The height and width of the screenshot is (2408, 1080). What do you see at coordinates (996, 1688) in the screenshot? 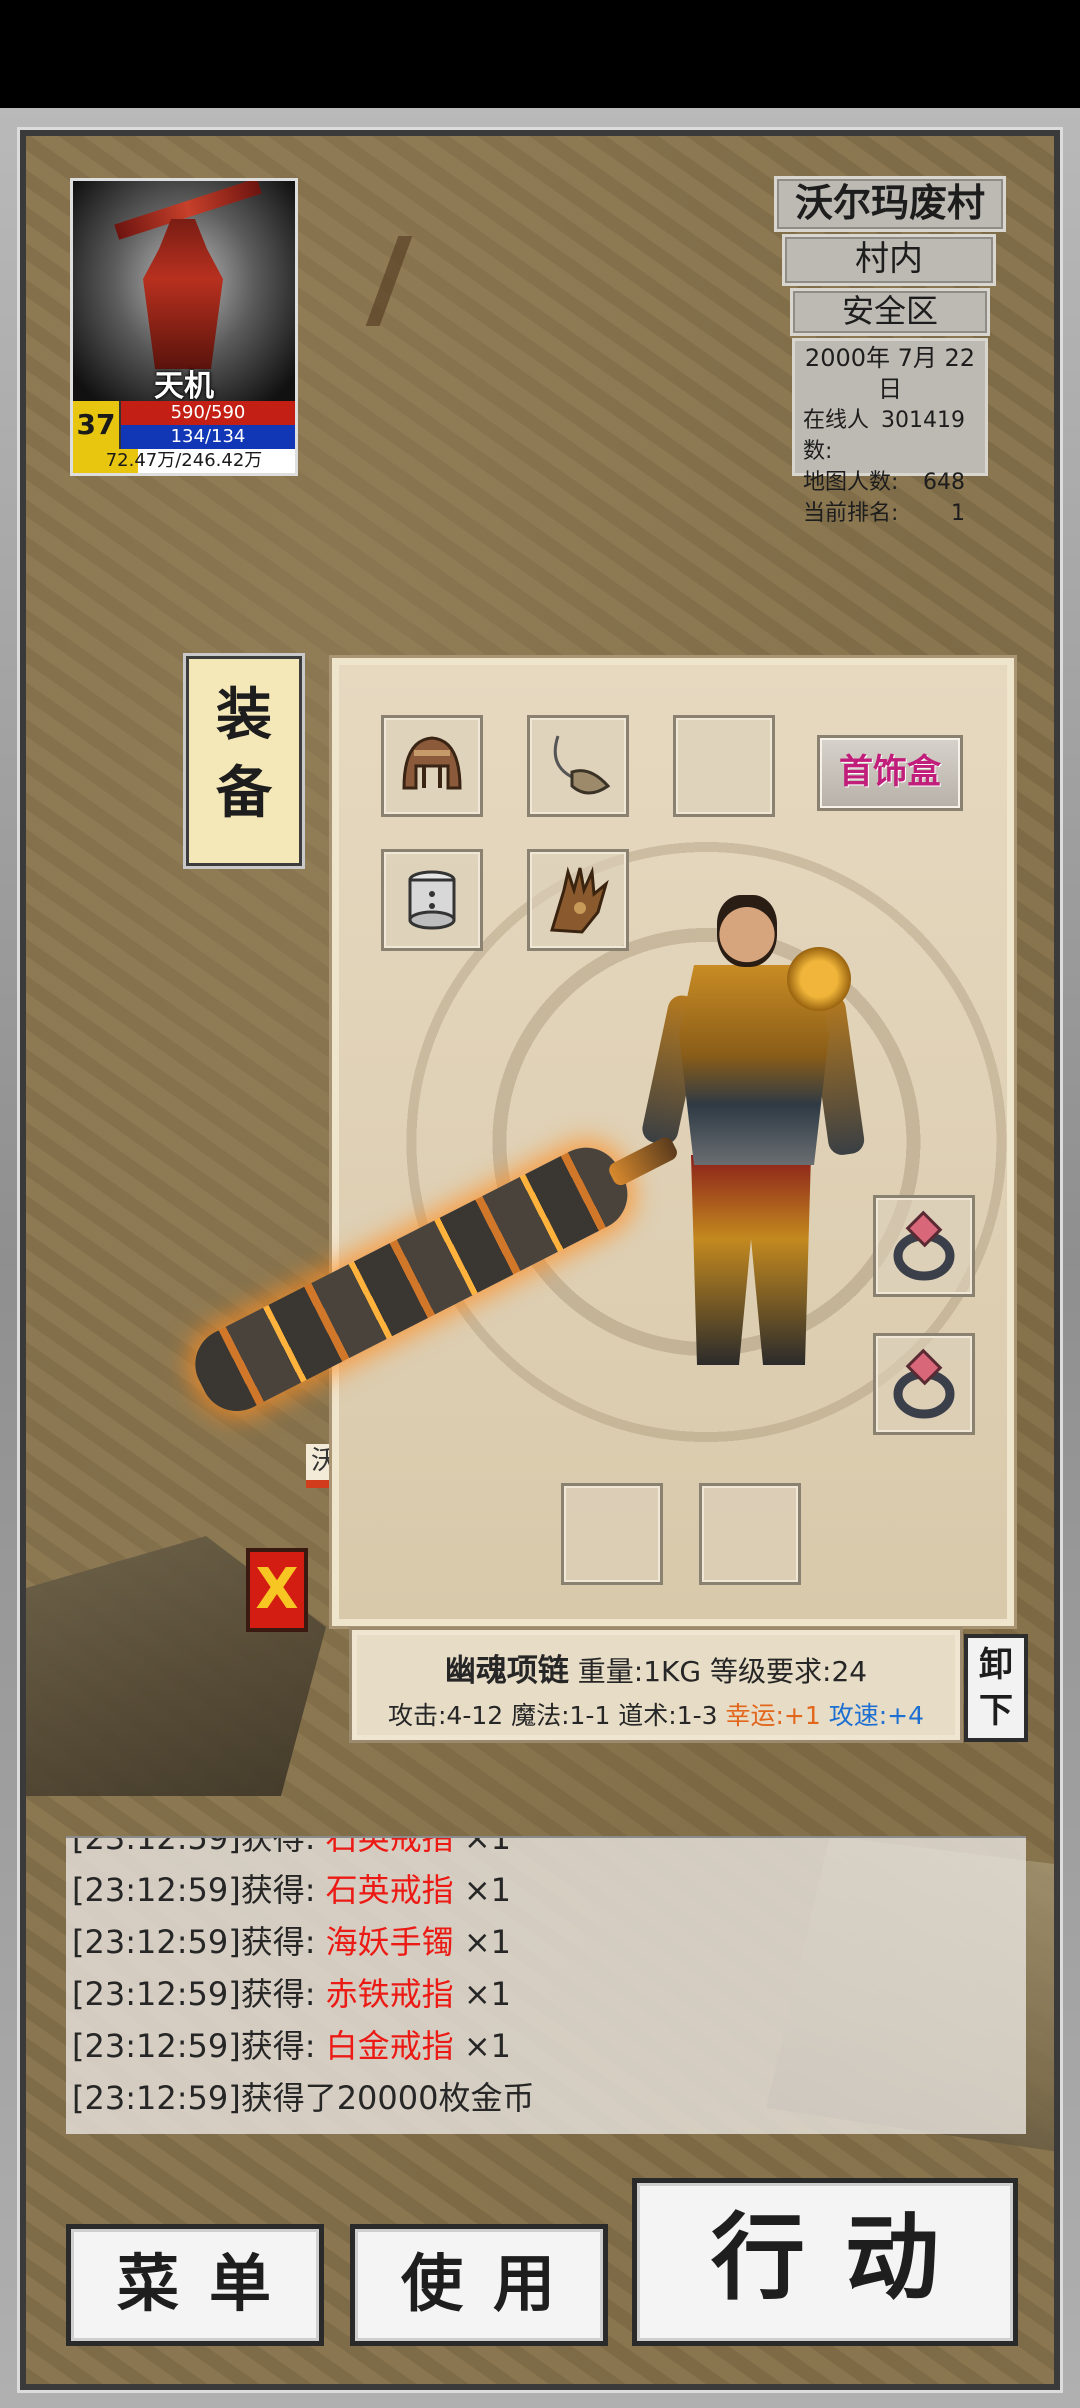
I see `unequip-button: 卸 下` at bounding box center [996, 1688].